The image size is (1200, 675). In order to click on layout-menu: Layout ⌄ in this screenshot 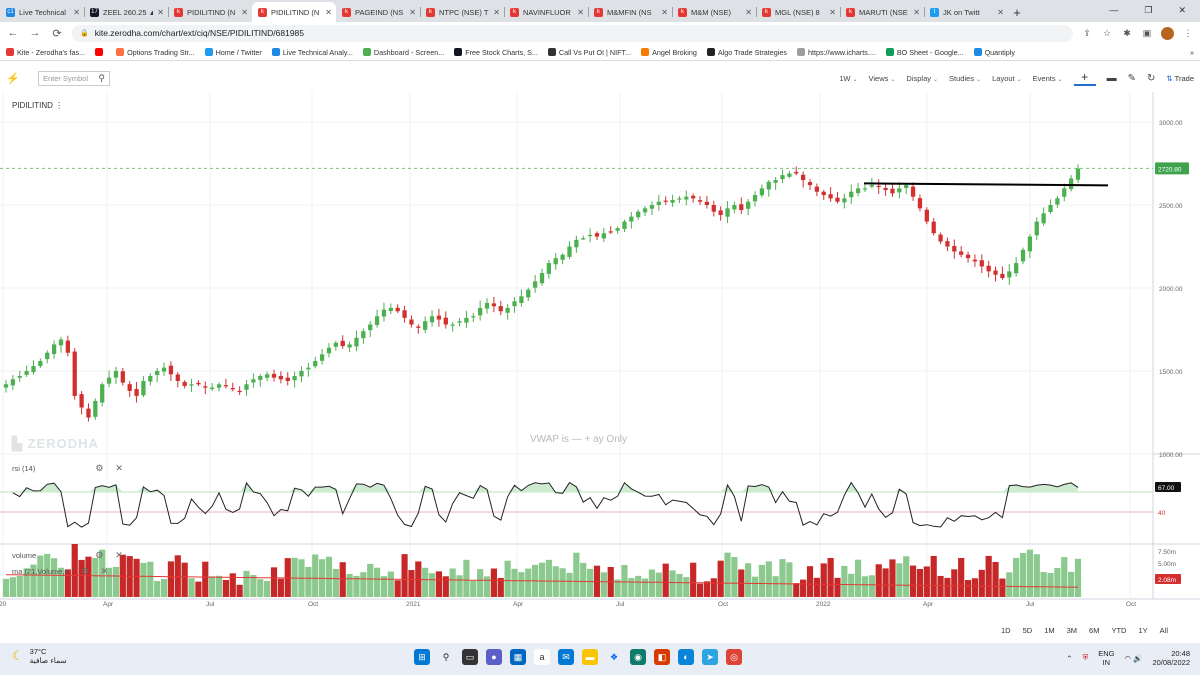, I will do `click(1007, 78)`.